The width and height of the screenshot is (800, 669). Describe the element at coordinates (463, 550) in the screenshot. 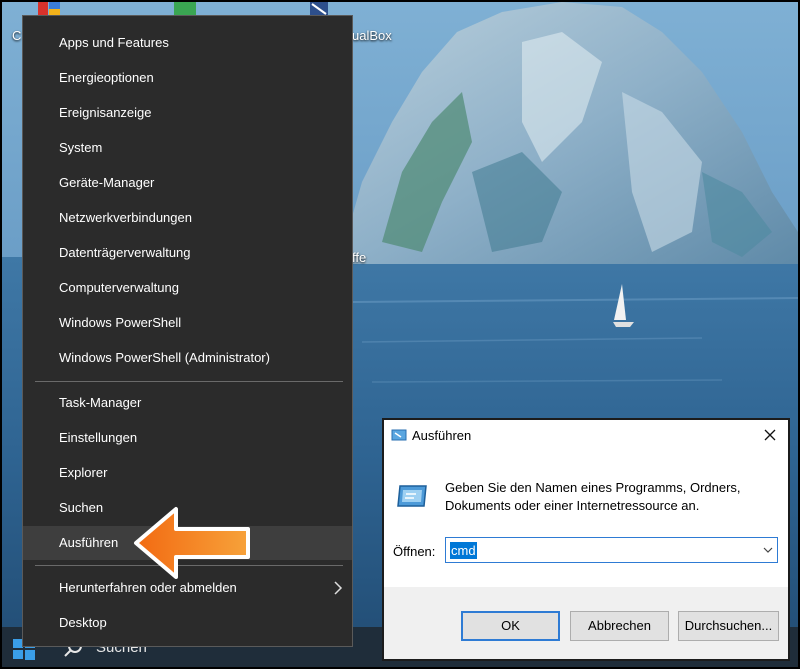

I see `run-command-value: cmd` at that location.